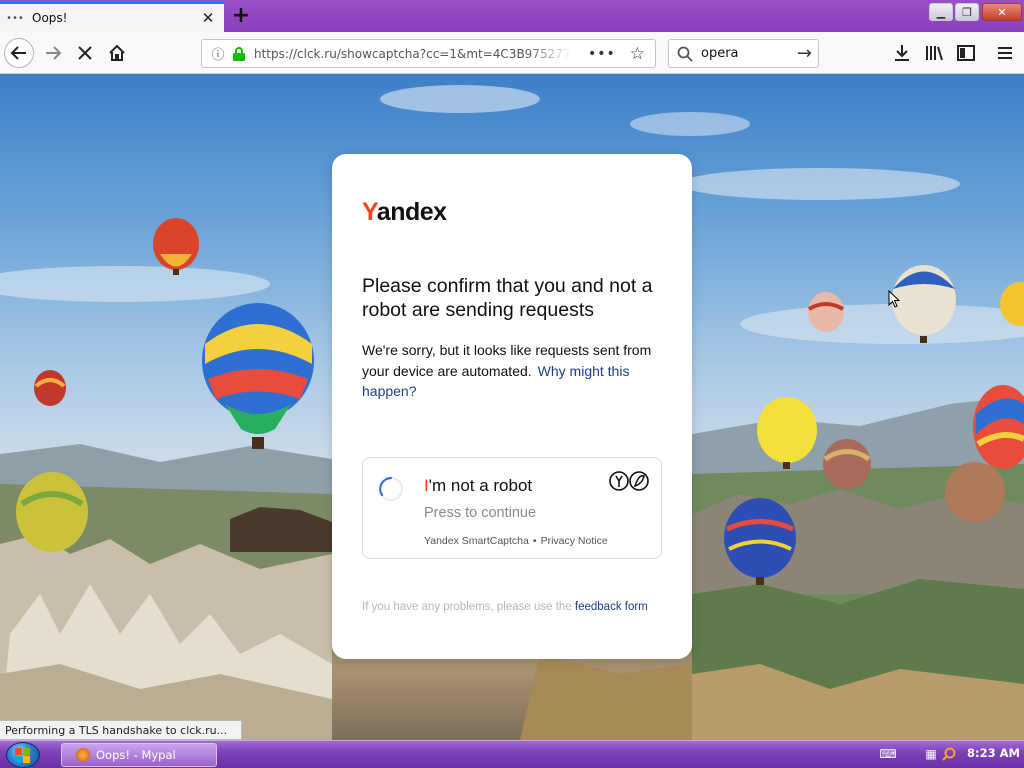 This screenshot has width=1024, height=768. I want to click on back-arrow-icon, so click(18, 53).